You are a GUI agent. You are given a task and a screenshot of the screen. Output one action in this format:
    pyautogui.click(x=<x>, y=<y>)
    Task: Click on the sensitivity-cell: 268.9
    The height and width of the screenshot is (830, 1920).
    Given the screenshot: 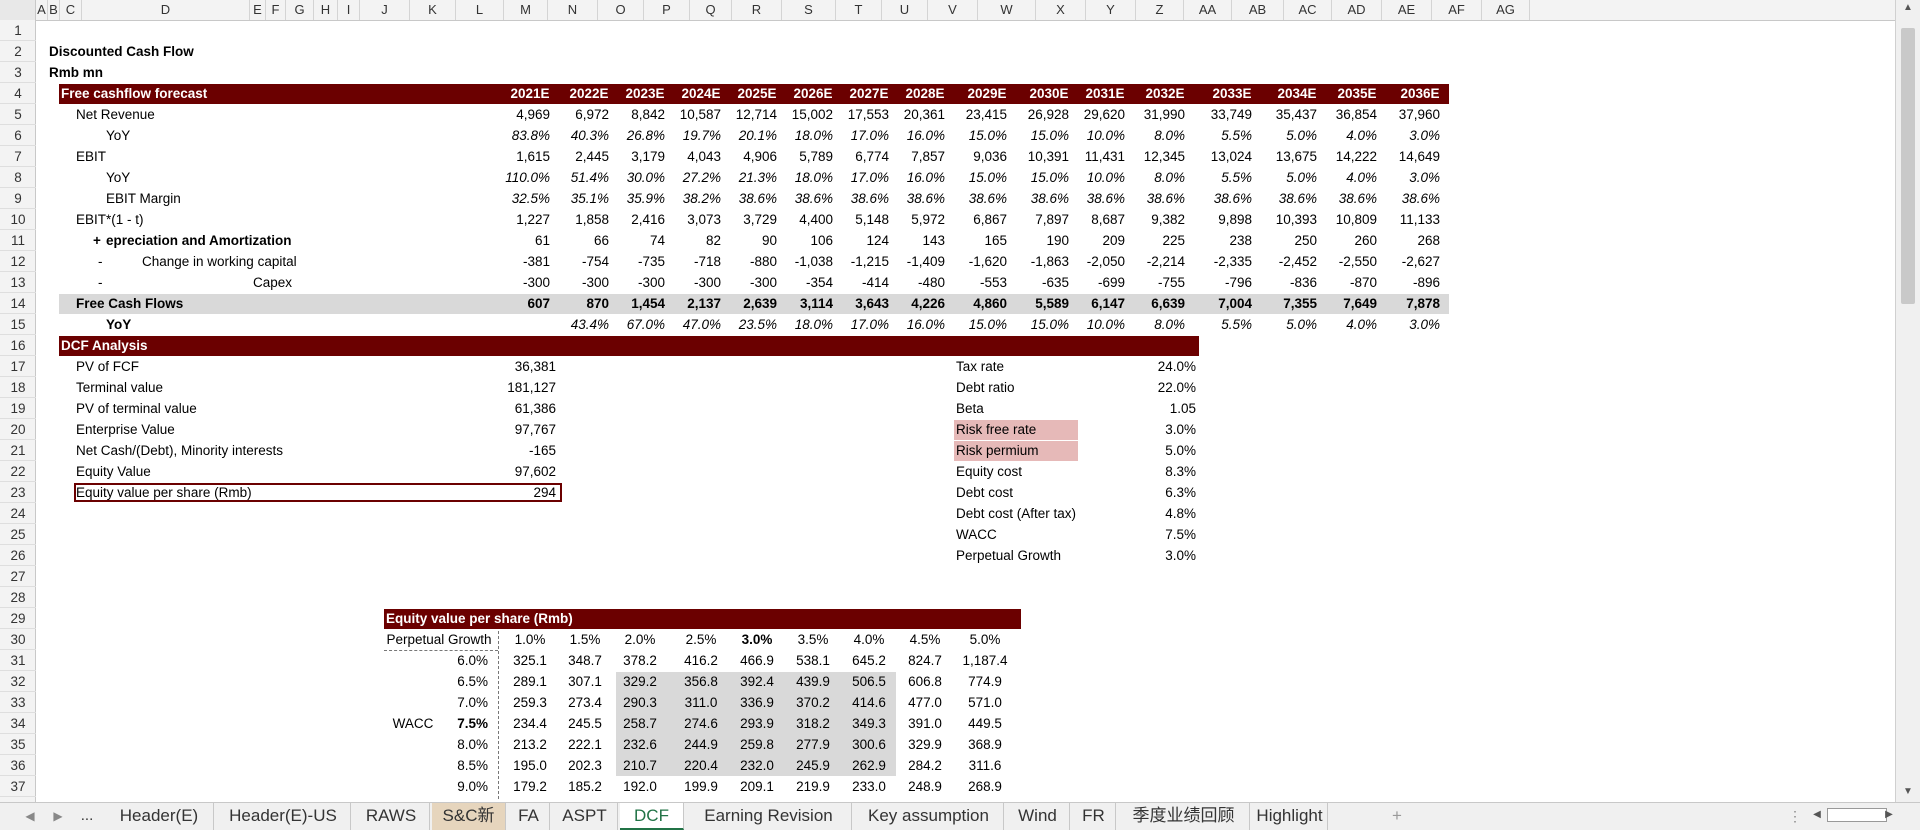 What is the action you would take?
    pyautogui.click(x=985, y=786)
    